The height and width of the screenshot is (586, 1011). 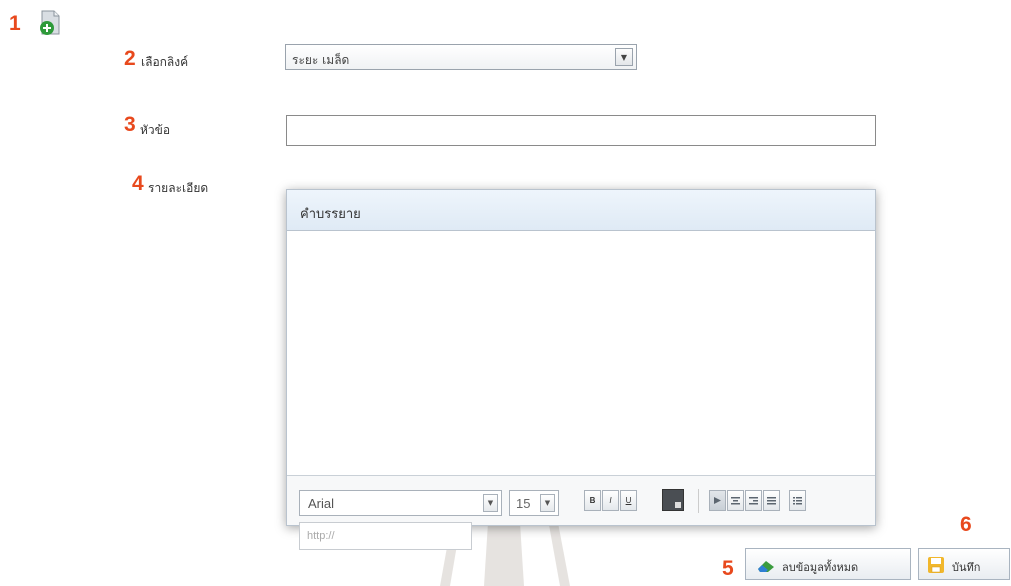 What do you see at coordinates (165, 62) in the screenshot?
I see `link-select-label: เลือกลิงค์` at bounding box center [165, 62].